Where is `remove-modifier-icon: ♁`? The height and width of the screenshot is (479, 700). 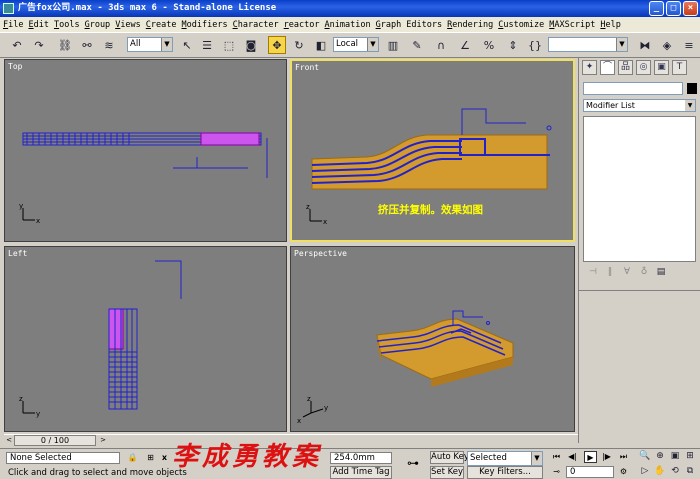 remove-modifier-icon: ♁ is located at coordinates (644, 272).